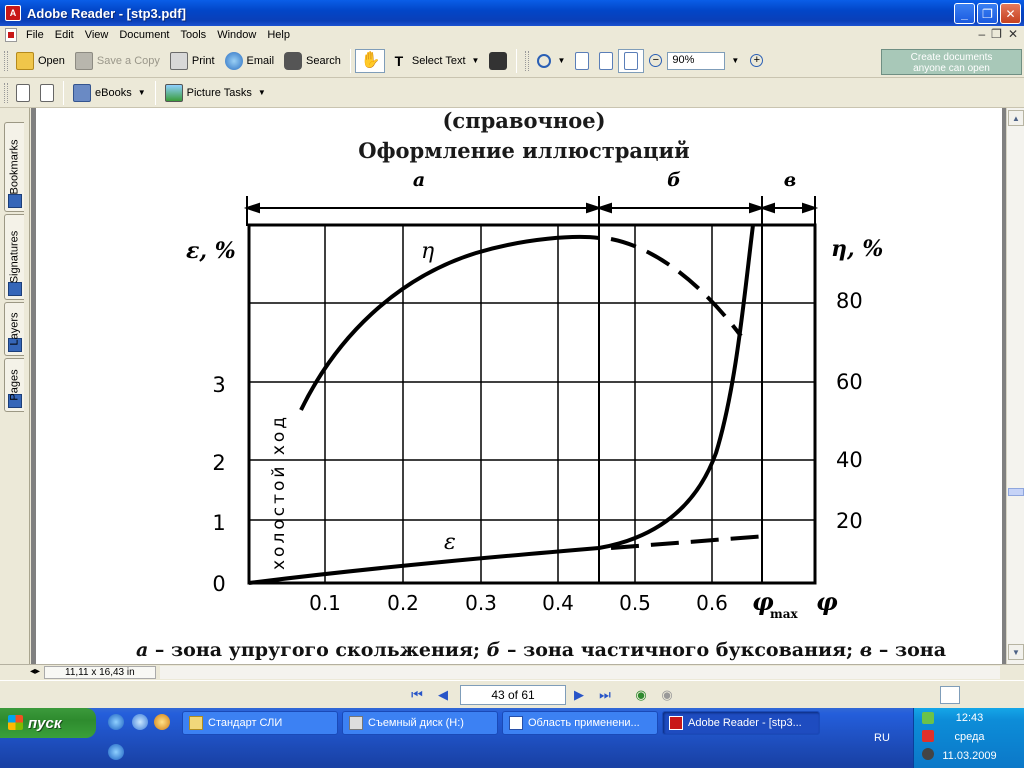  What do you see at coordinates (40, 61) in the screenshot?
I see `open-button: Open` at bounding box center [40, 61].